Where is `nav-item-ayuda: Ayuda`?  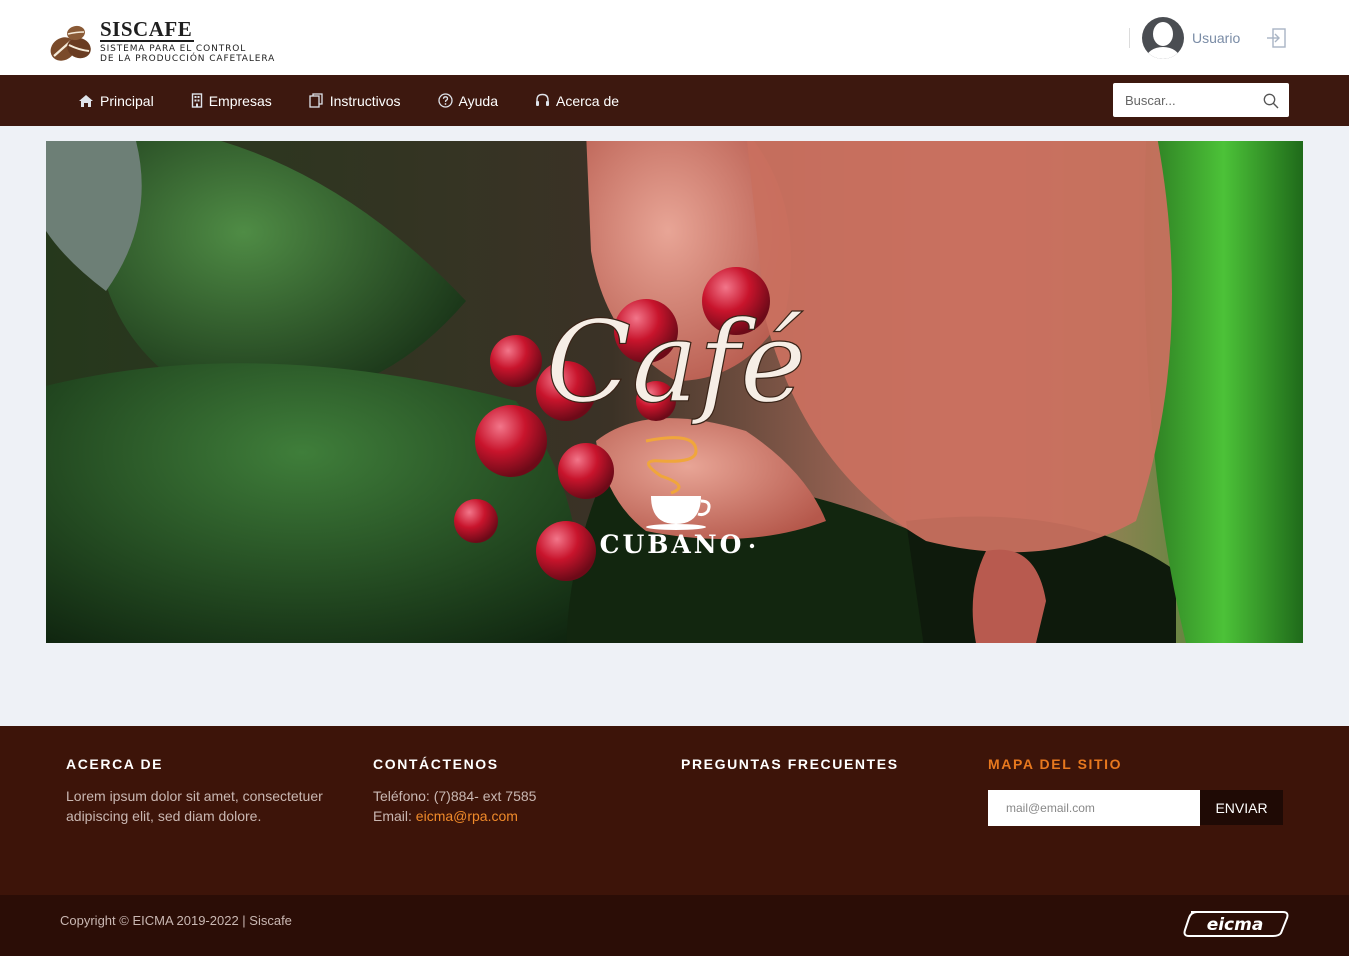
nav-item-ayuda: Ayuda is located at coordinates (467, 100).